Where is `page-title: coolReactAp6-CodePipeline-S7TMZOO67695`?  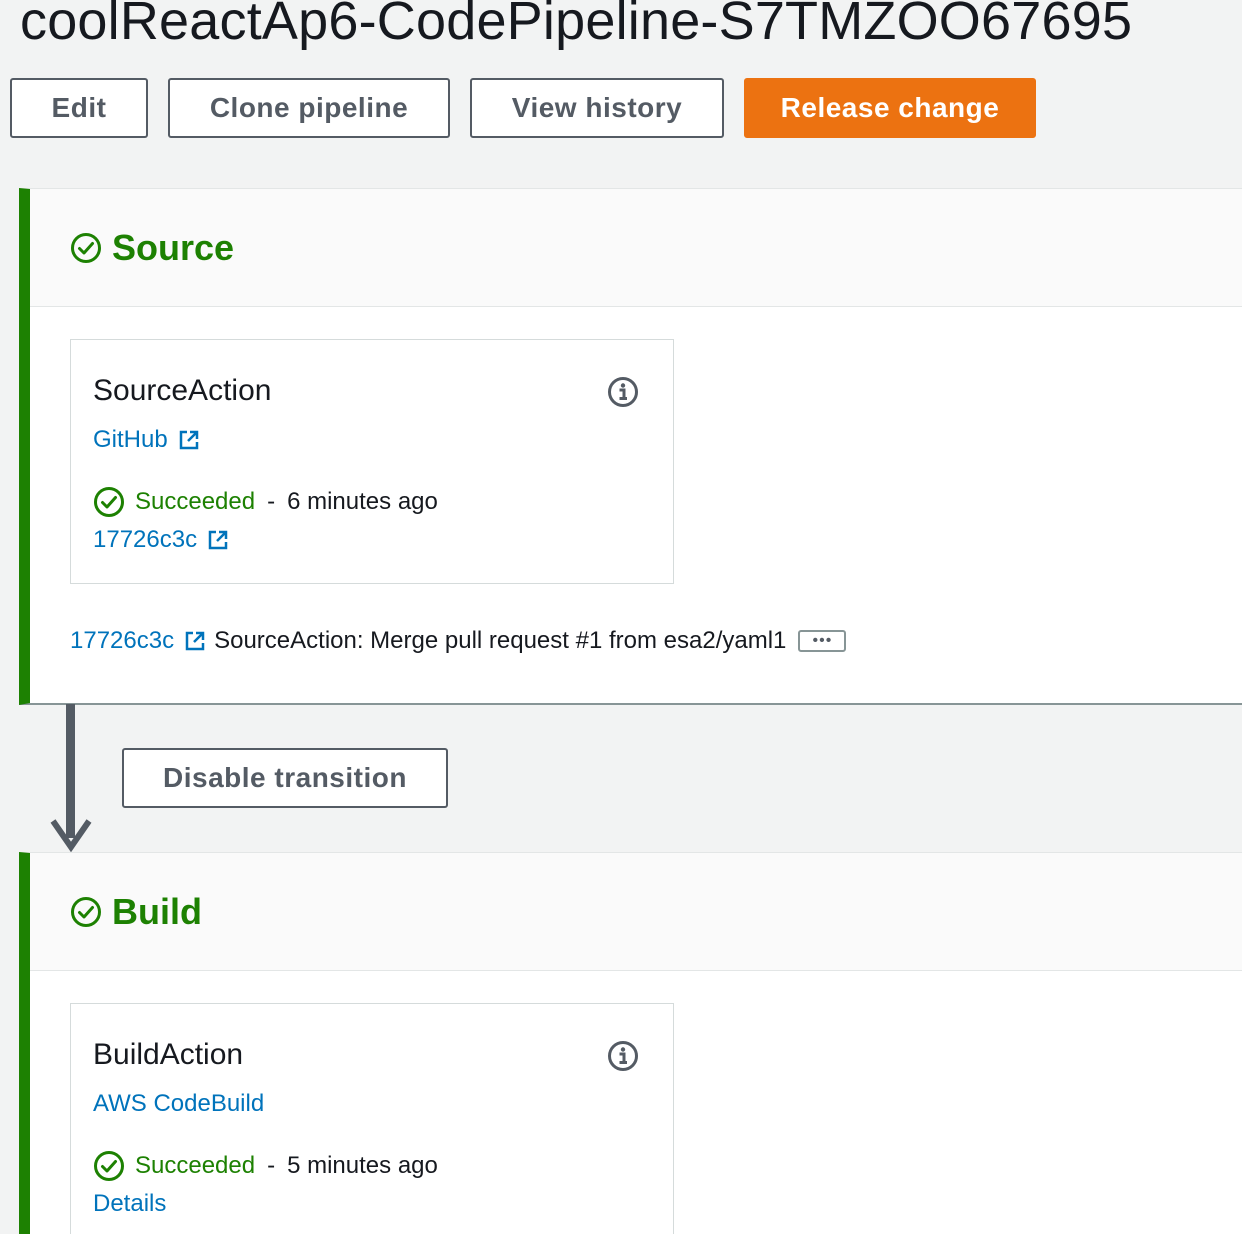 page-title: coolReactAp6-CodePipeline-S7TMZOO67695 is located at coordinates (576, 25).